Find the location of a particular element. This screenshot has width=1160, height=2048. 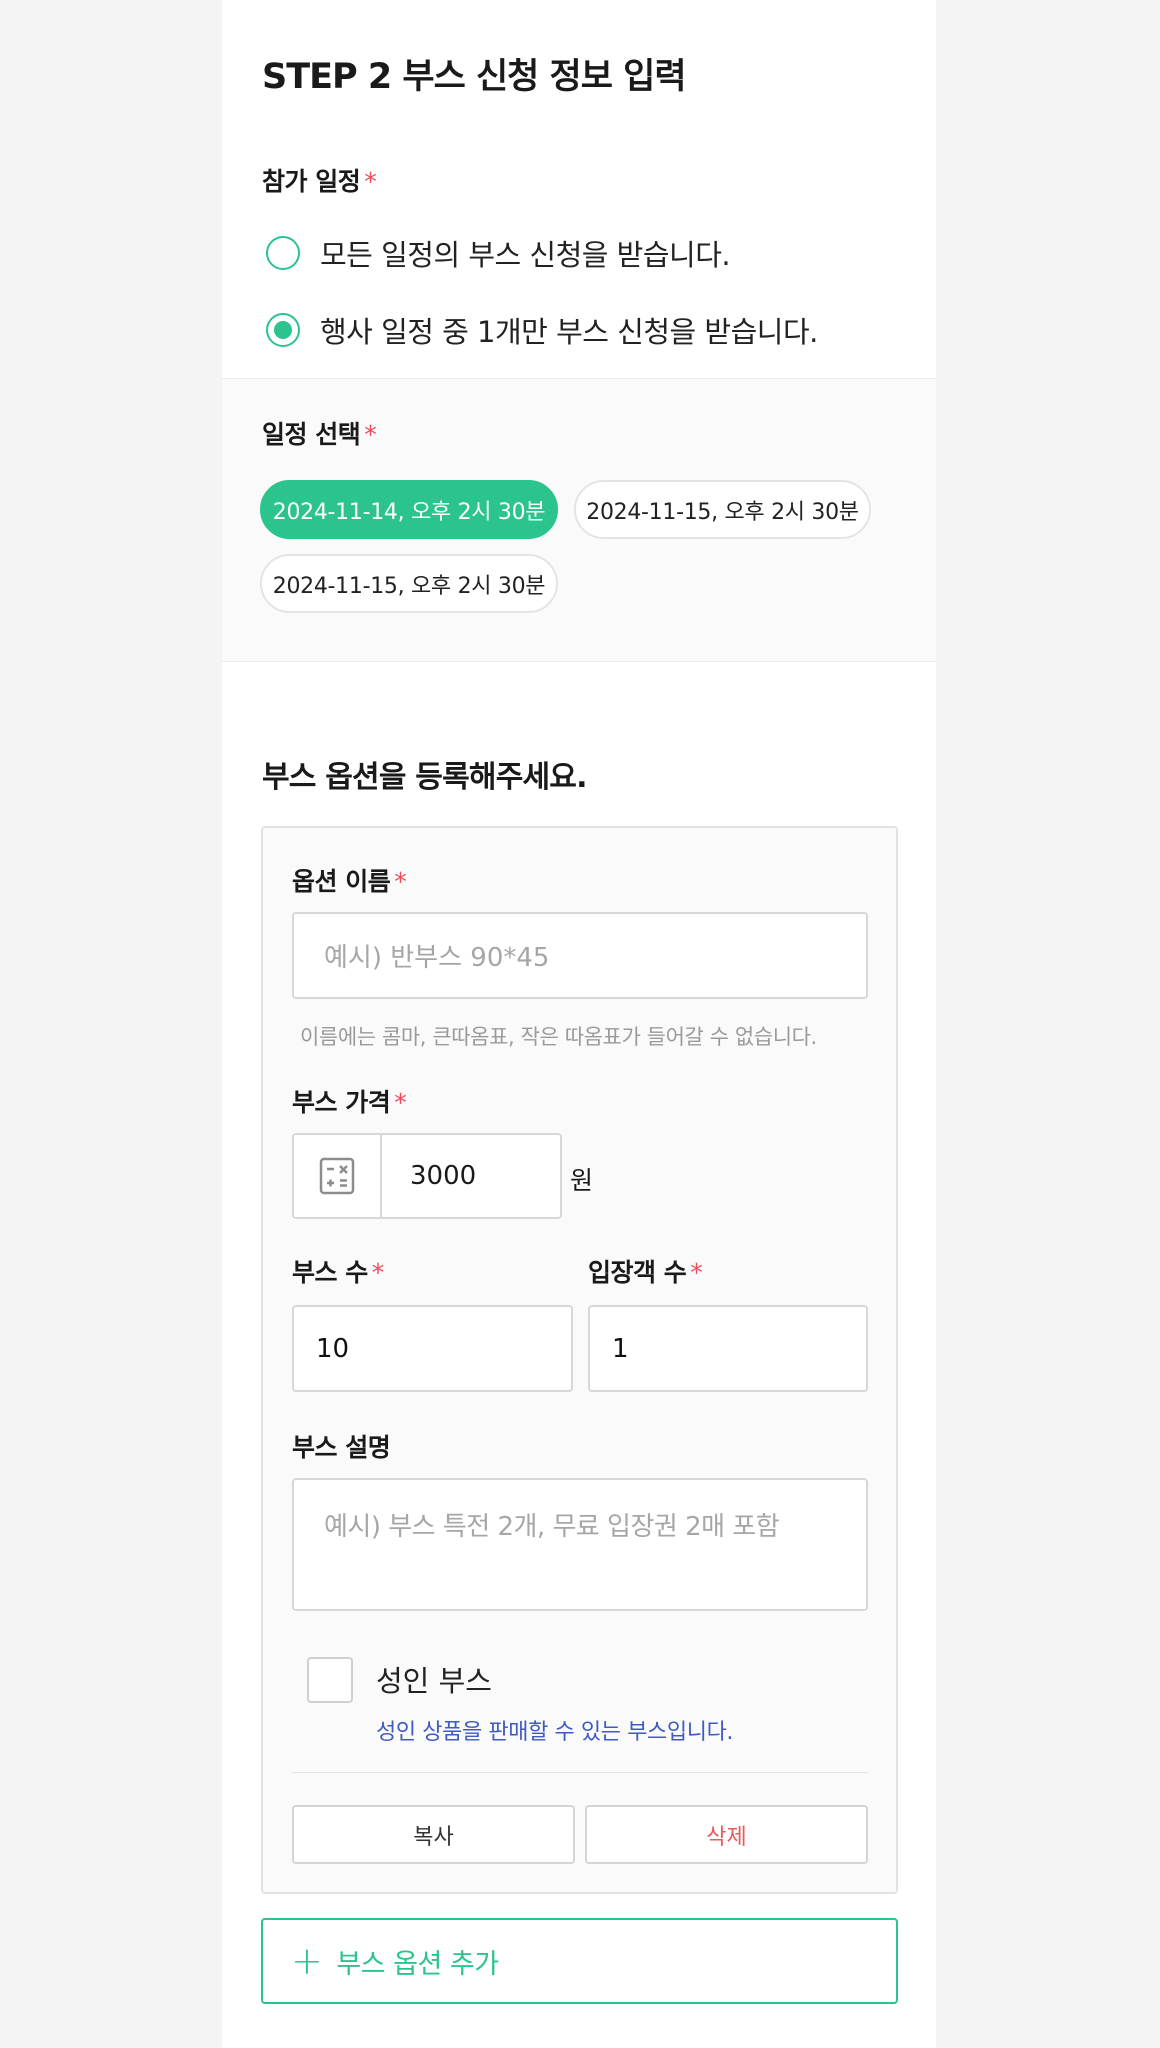

option-name-label: 옵션 이름 * is located at coordinates (349, 880).